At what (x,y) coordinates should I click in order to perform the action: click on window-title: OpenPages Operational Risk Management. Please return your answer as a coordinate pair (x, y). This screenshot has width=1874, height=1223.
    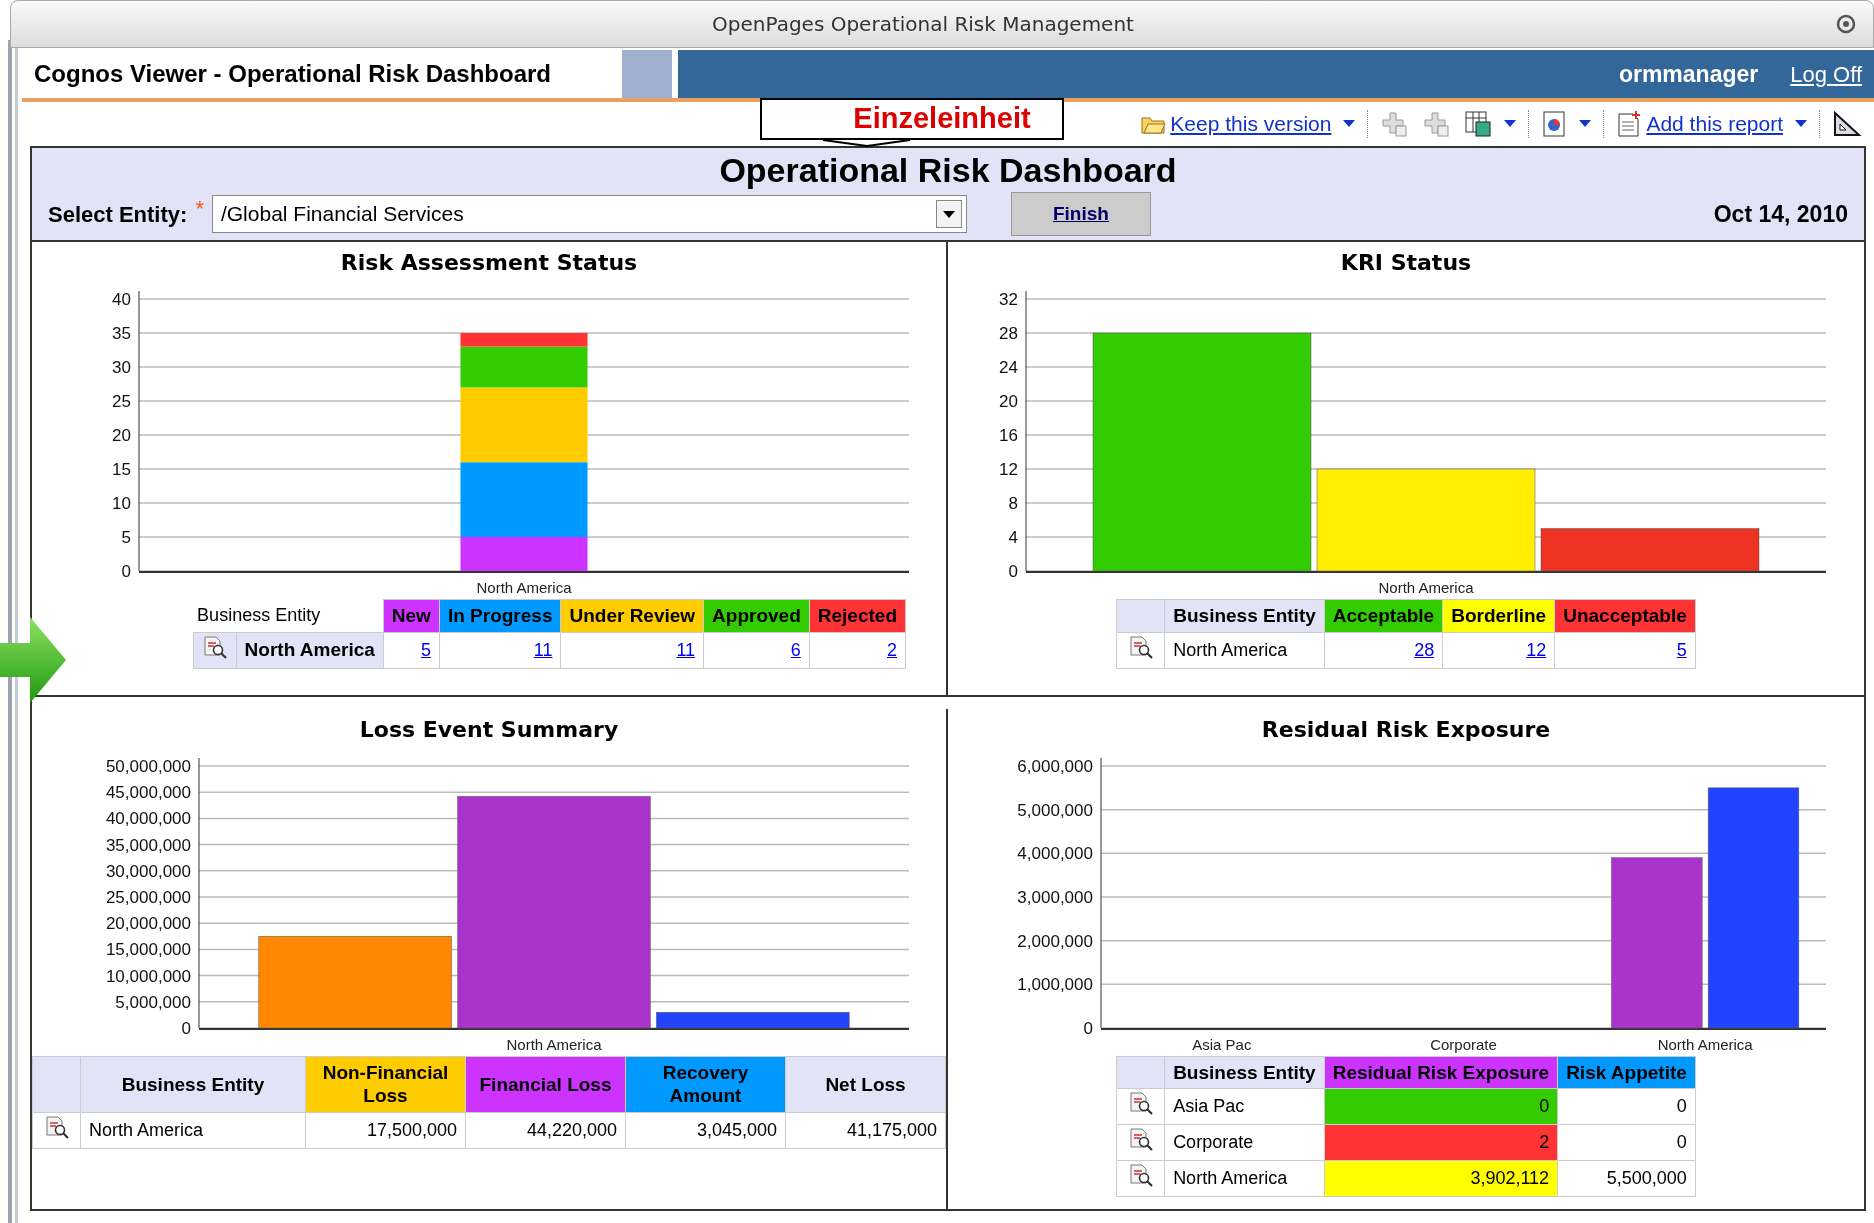
    Looking at the image, I should click on (923, 24).